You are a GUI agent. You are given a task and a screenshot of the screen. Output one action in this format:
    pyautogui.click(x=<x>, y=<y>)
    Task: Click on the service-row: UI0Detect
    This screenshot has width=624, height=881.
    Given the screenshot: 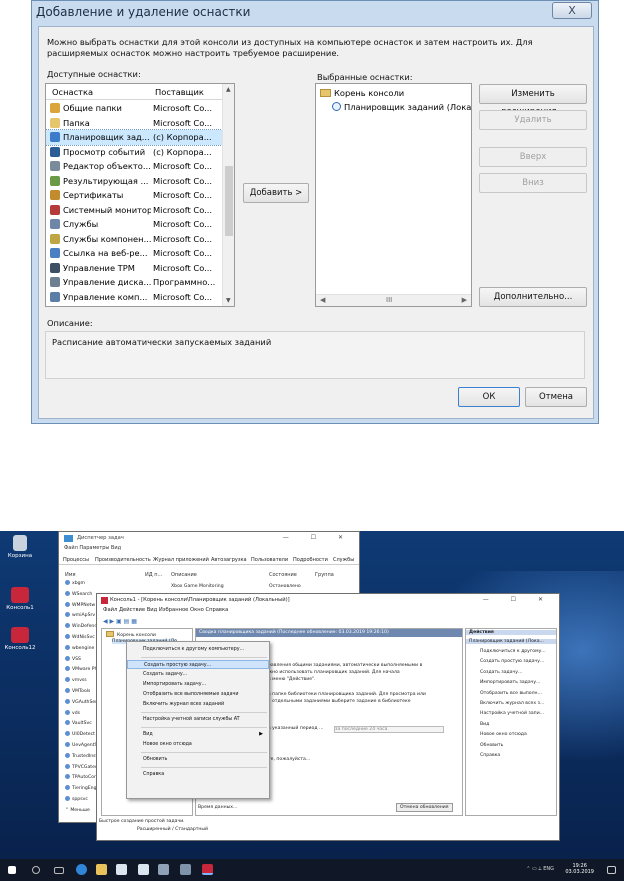 What is the action you would take?
    pyautogui.click(x=80, y=734)
    